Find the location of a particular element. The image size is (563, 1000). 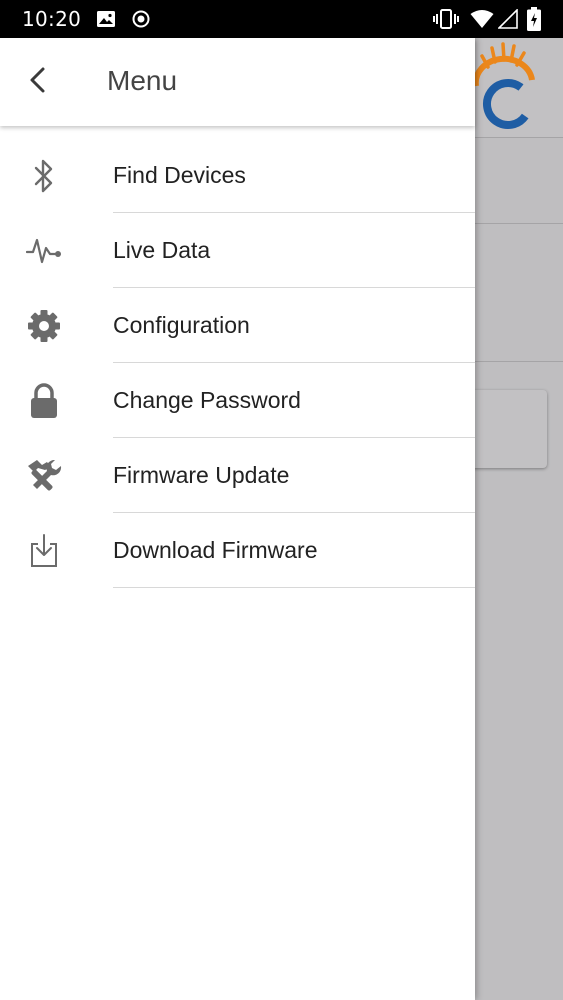

chevron-left-icon is located at coordinates (38, 82).